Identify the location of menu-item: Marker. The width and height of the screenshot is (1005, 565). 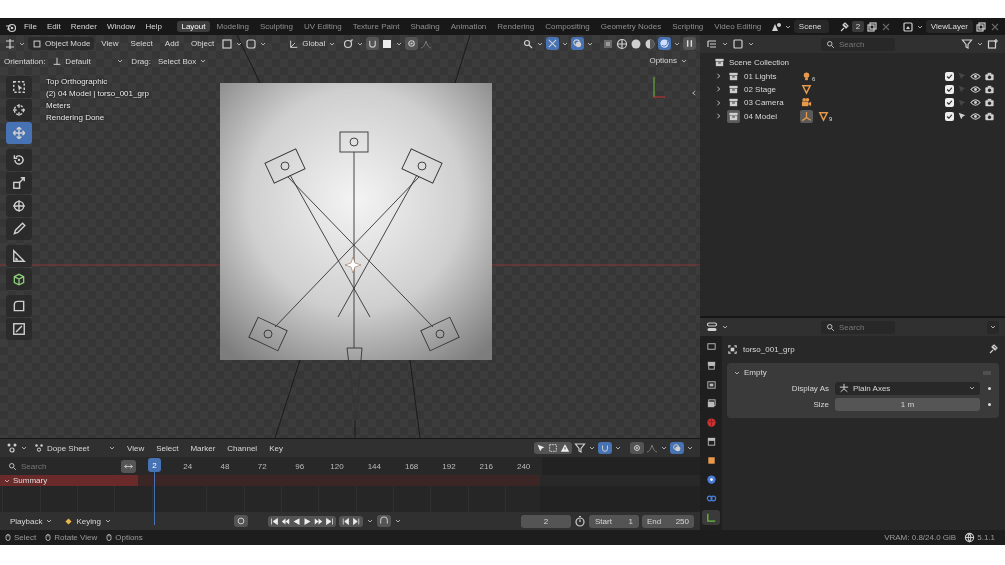
(203, 448).